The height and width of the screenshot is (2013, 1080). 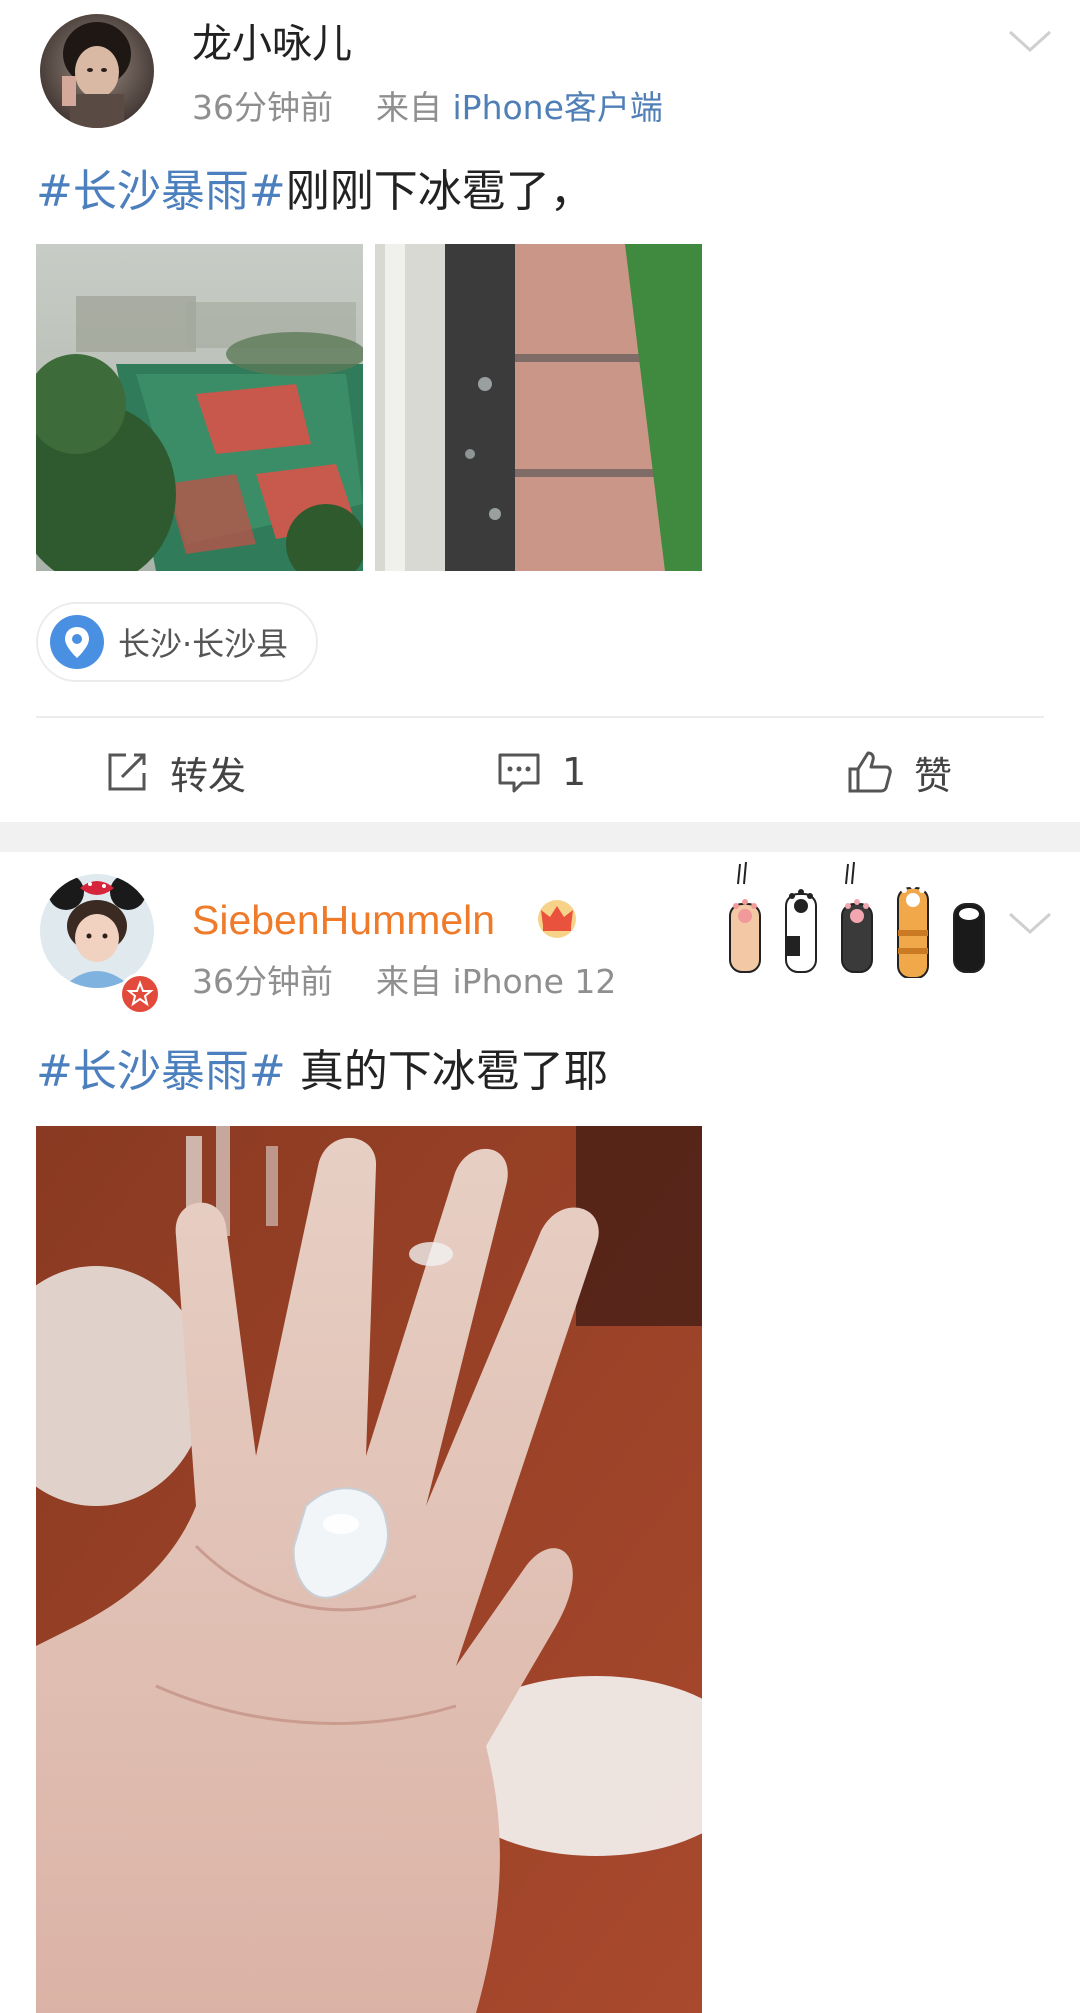 I want to click on post-username: SiebenHummeln, so click(x=343, y=920).